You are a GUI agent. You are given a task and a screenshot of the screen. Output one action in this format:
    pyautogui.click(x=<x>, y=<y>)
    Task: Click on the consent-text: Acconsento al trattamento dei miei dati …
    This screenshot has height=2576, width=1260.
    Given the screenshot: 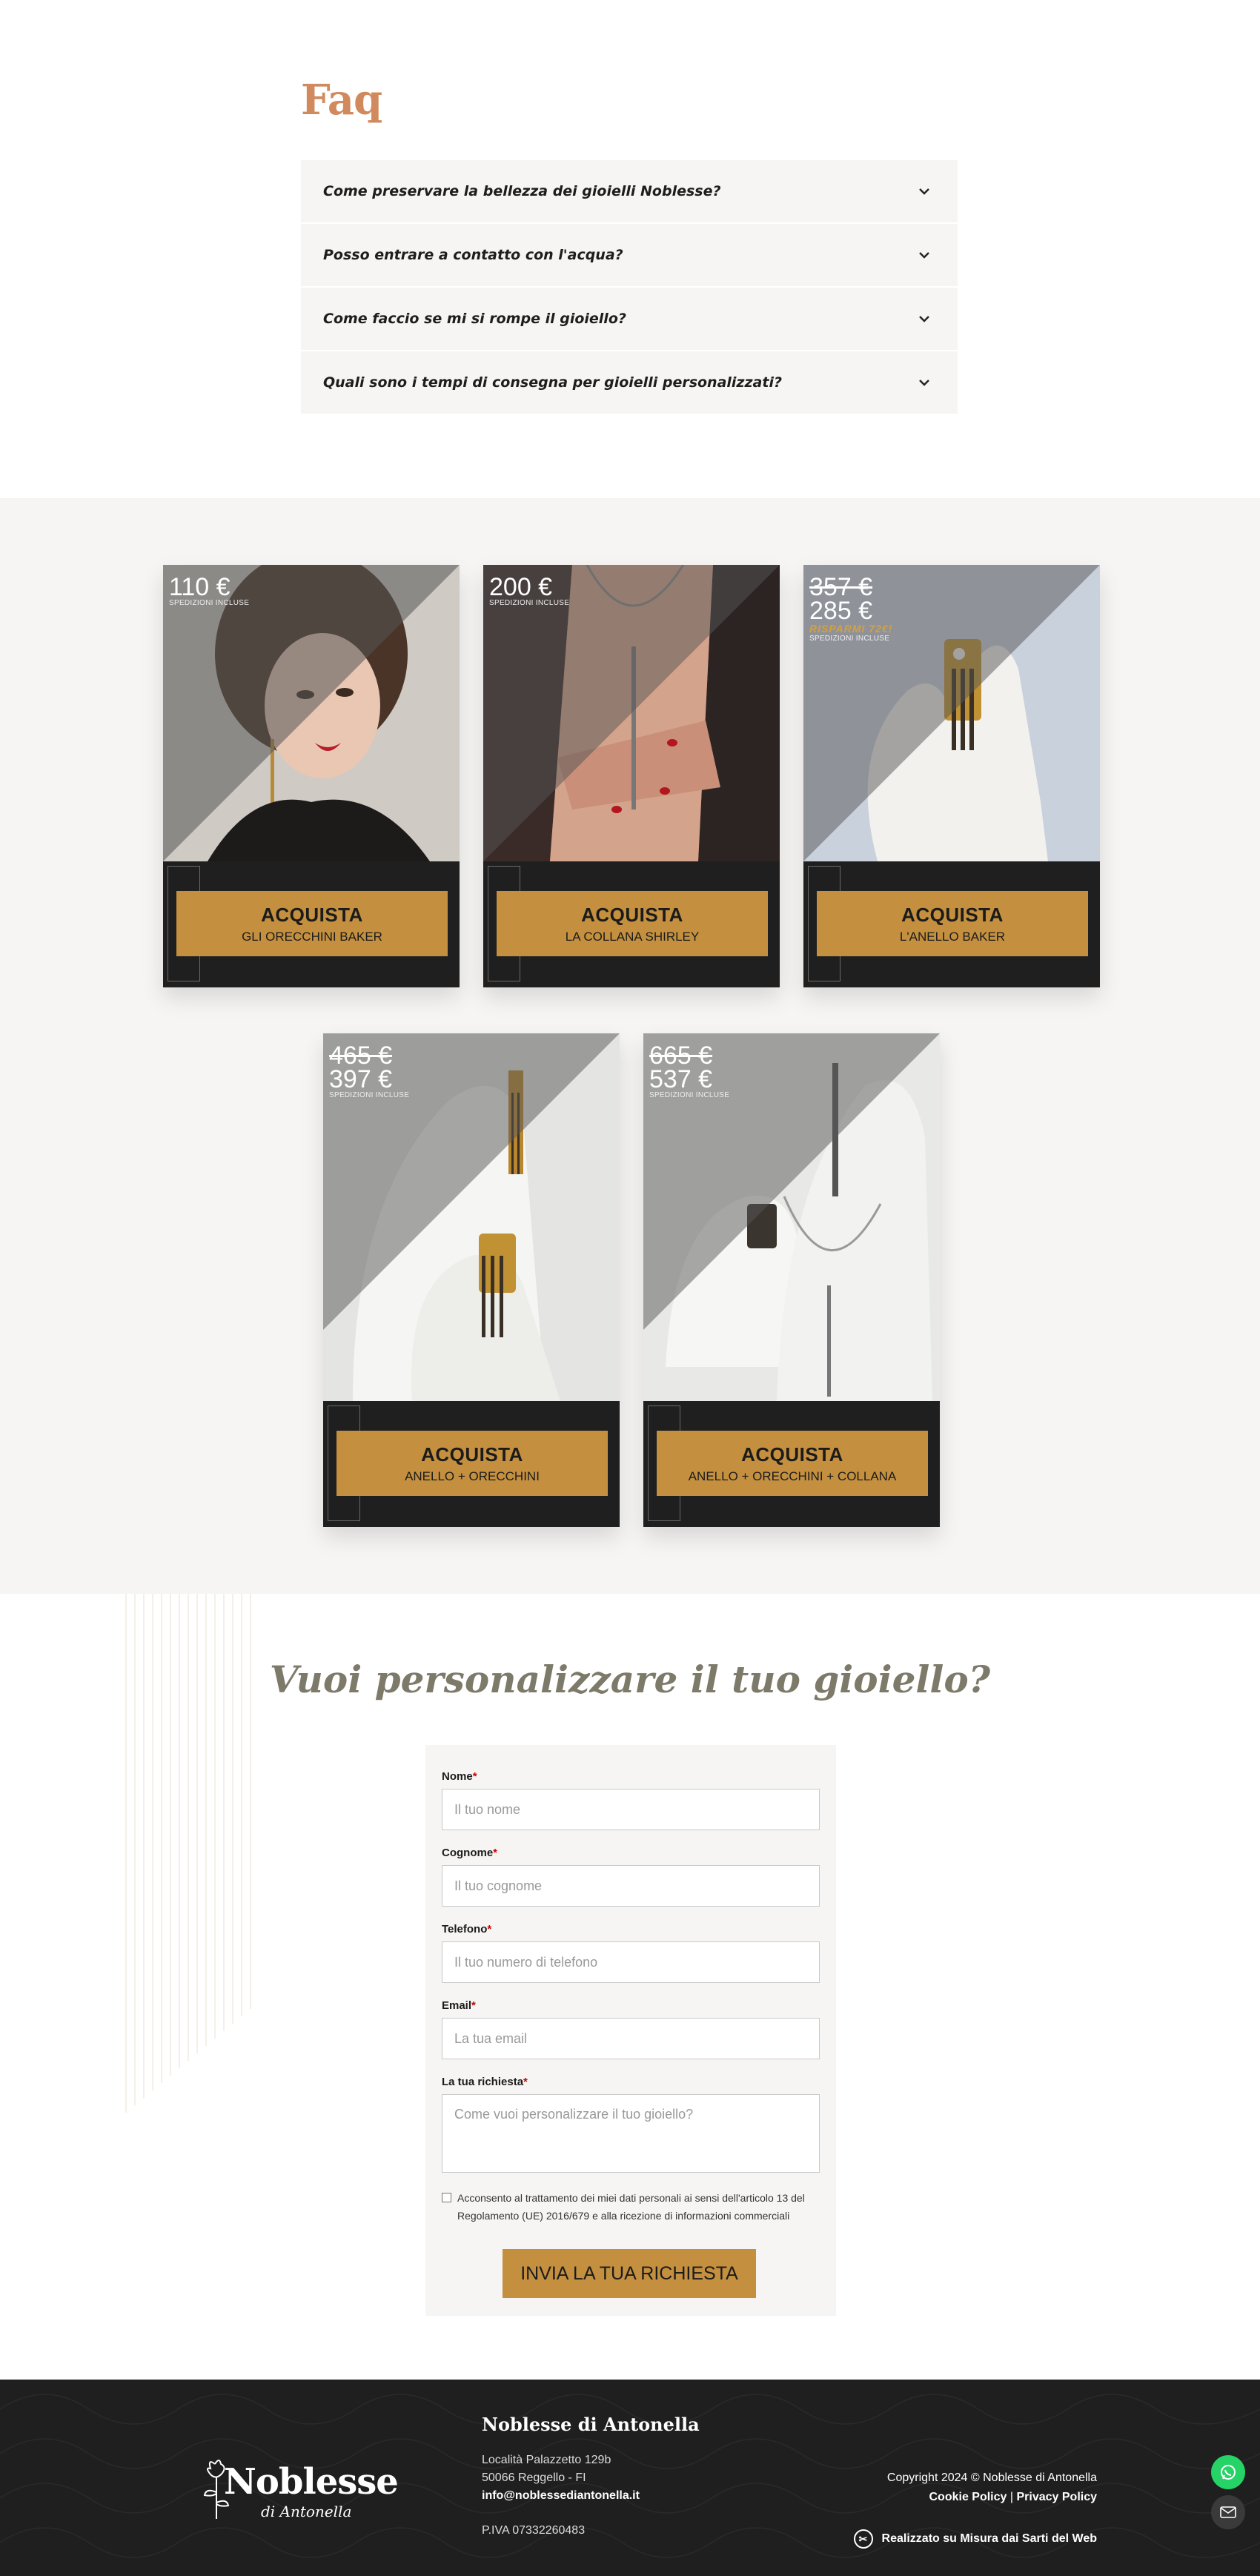 What is the action you would take?
    pyautogui.click(x=631, y=2207)
    